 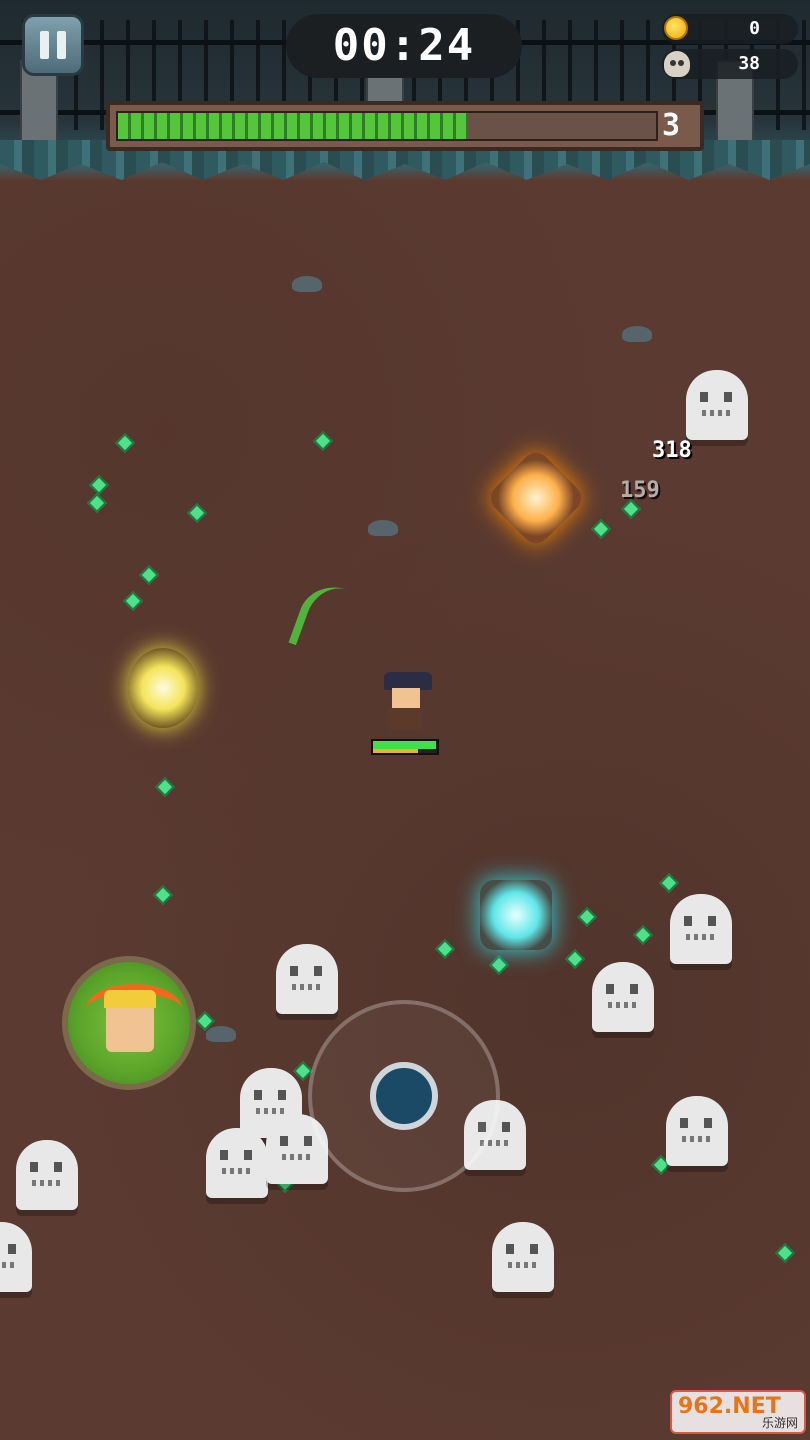 I want to click on dash-skill-icon, so click(x=130, y=1021).